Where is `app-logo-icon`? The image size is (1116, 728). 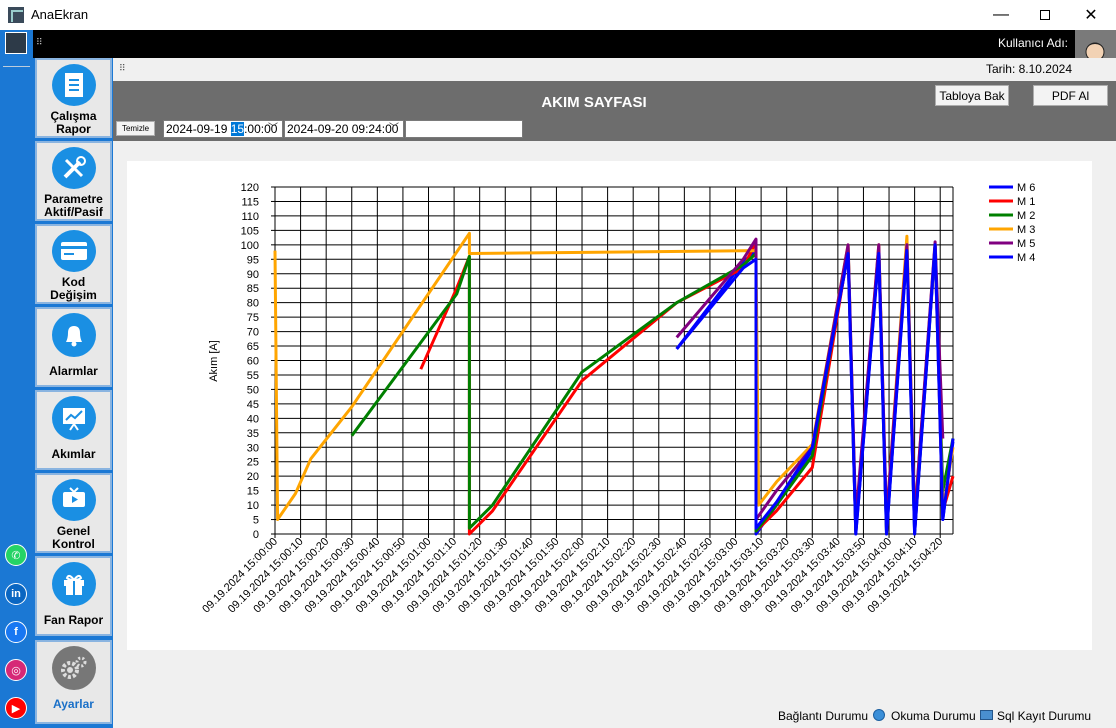
app-logo-icon is located at coordinates (16, 15).